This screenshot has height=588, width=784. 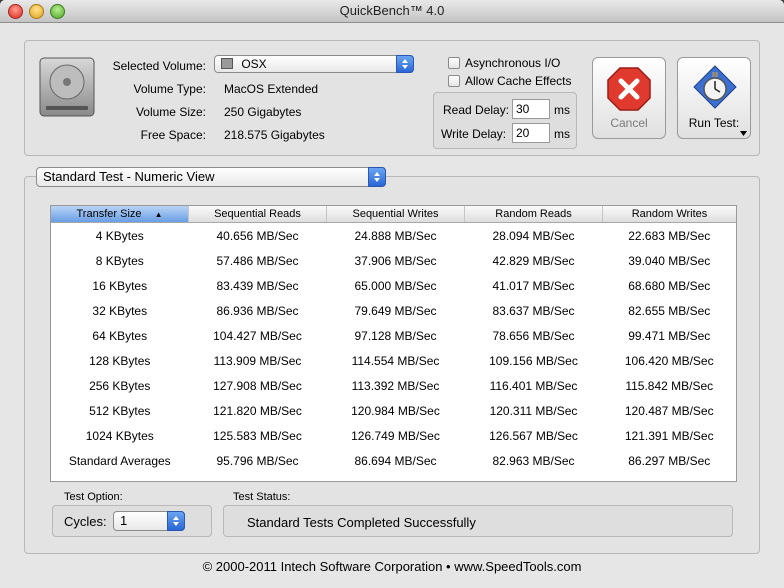 I want to click on result-cell: 121.820 MB/Sec, so click(x=257, y=410).